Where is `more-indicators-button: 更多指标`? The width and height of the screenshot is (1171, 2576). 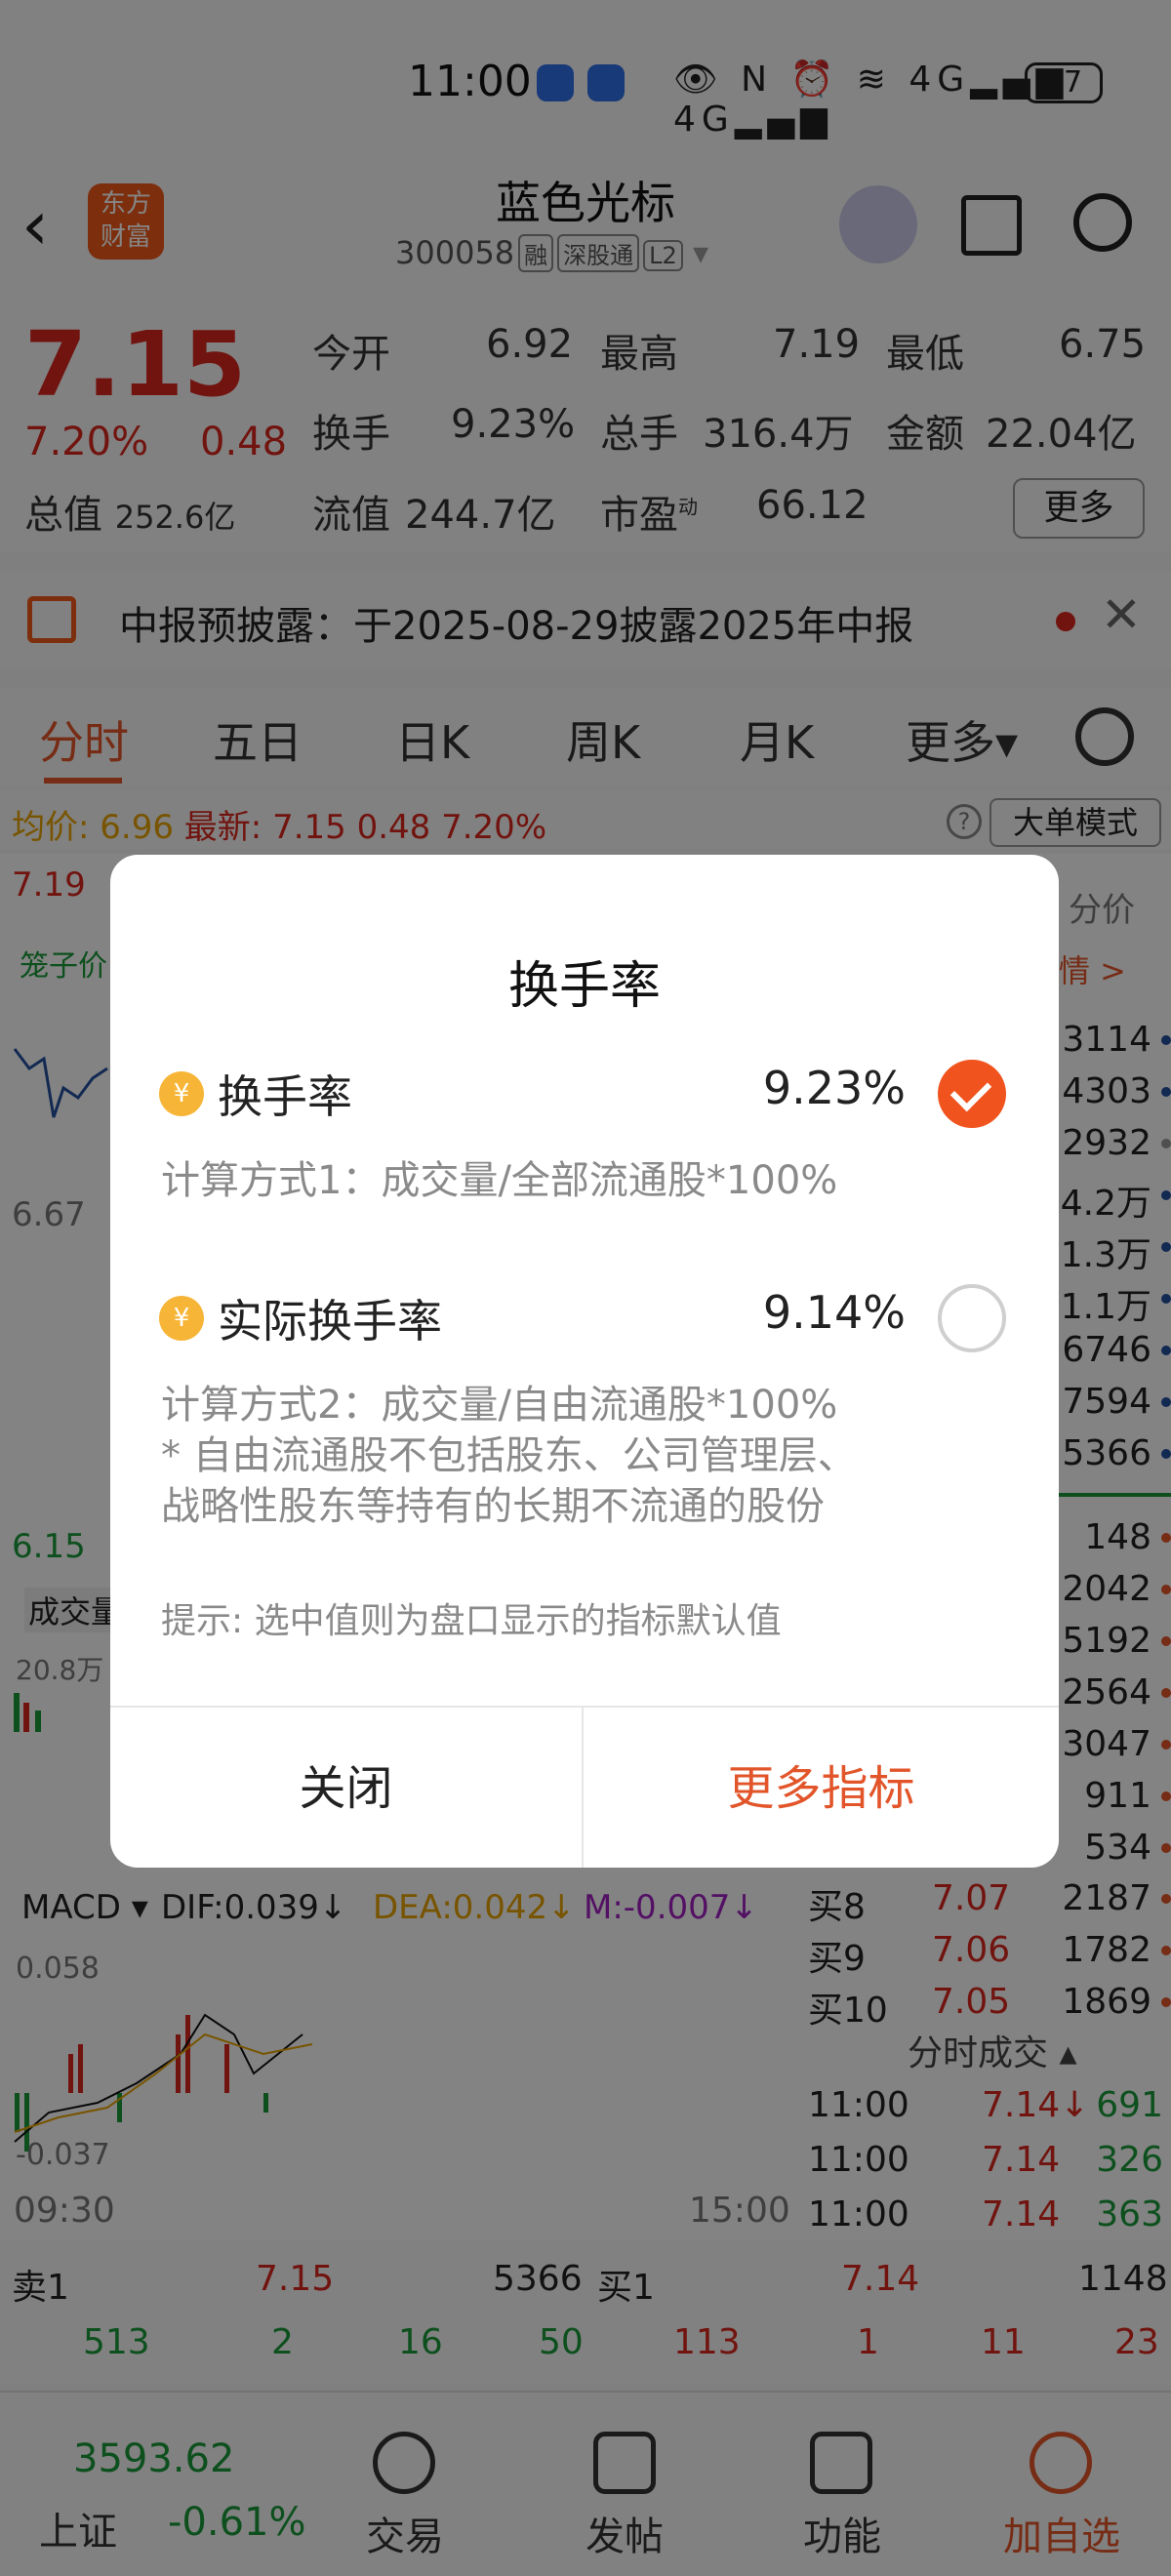 more-indicators-button: 更多指标 is located at coordinates (821, 1788).